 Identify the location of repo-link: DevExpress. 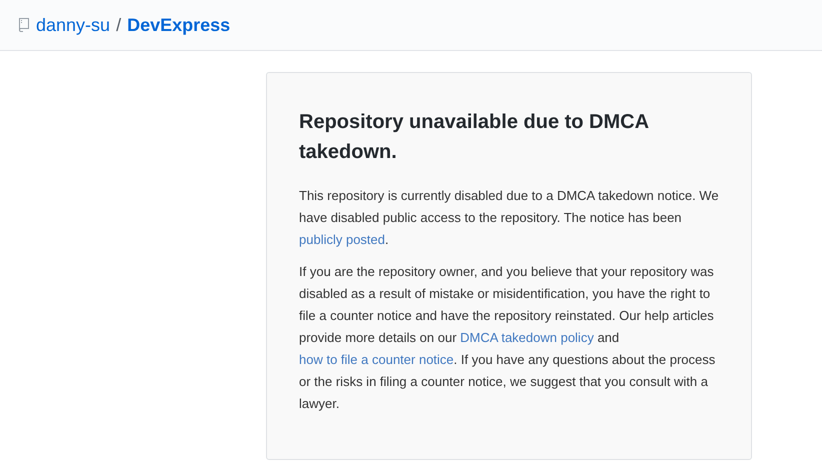
(178, 25).